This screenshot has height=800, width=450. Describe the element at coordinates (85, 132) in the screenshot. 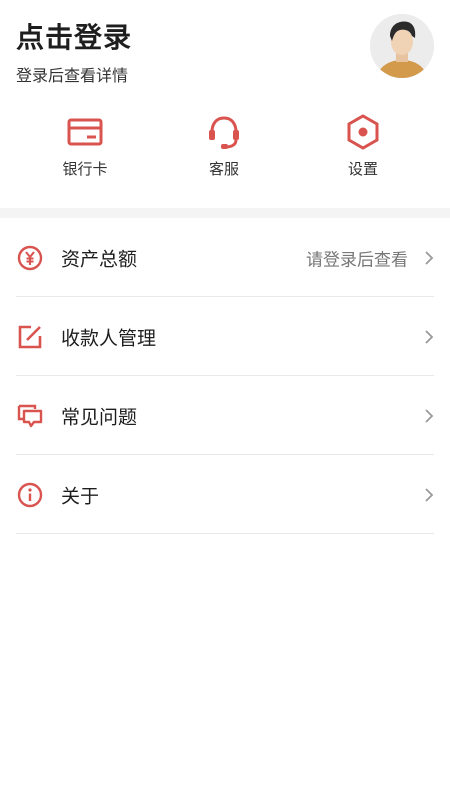

I see `bank-card-icon` at that location.